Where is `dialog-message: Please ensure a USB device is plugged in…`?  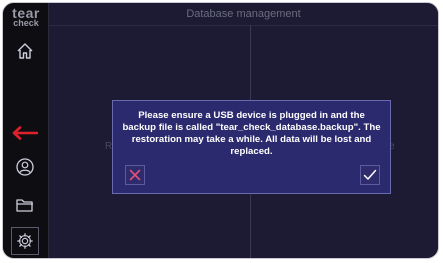
dialog-message: Please ensure a USB device is plugged in… is located at coordinates (251, 133).